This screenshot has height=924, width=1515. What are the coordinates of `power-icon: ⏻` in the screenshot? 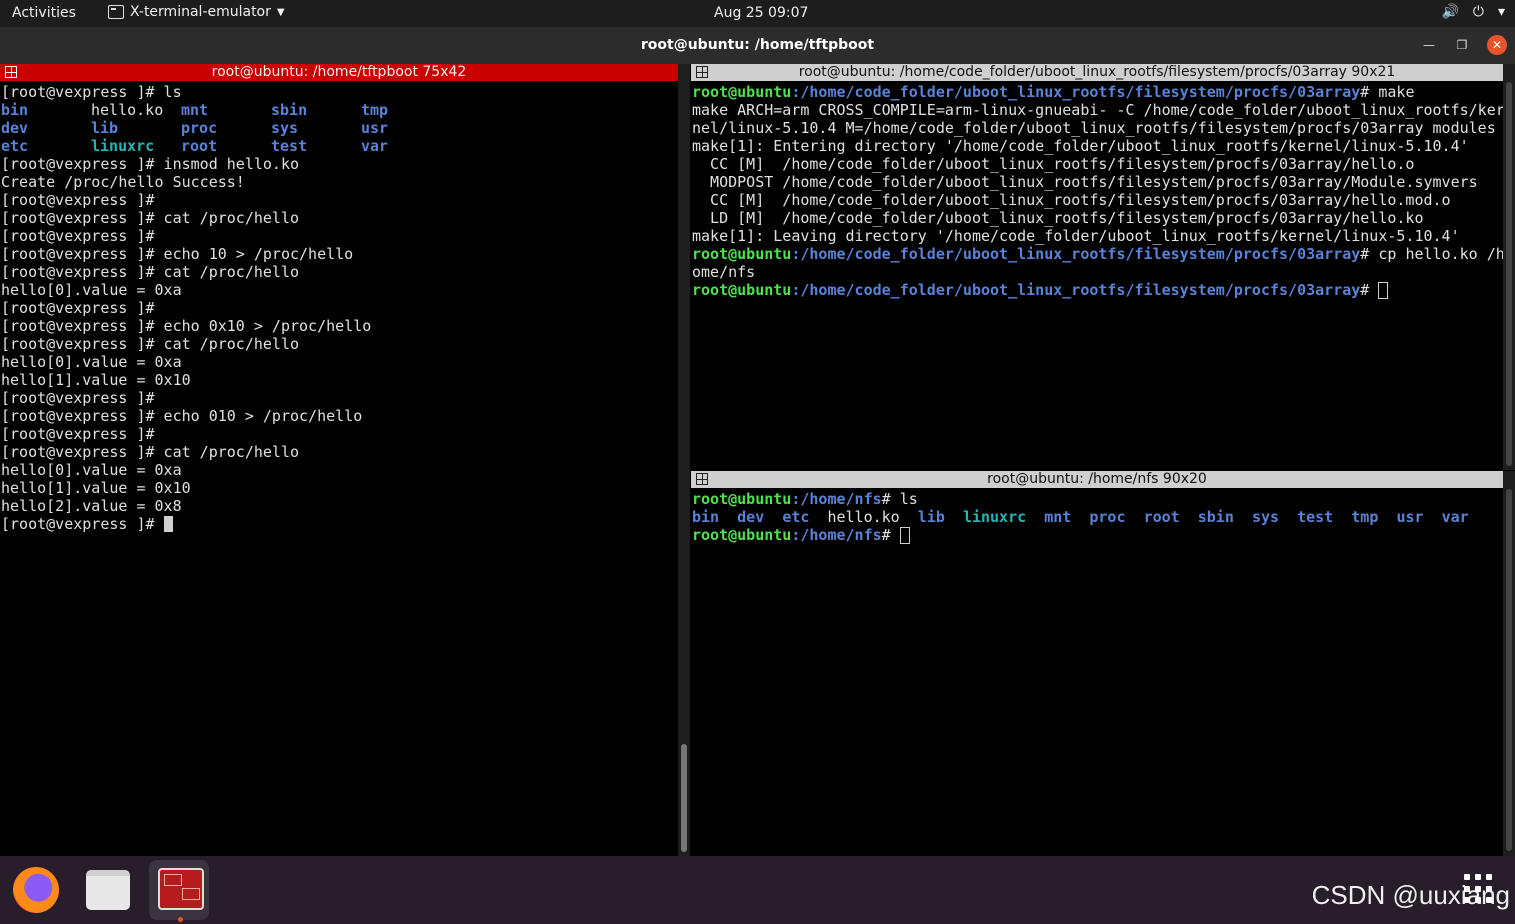 It's located at (1478, 12).